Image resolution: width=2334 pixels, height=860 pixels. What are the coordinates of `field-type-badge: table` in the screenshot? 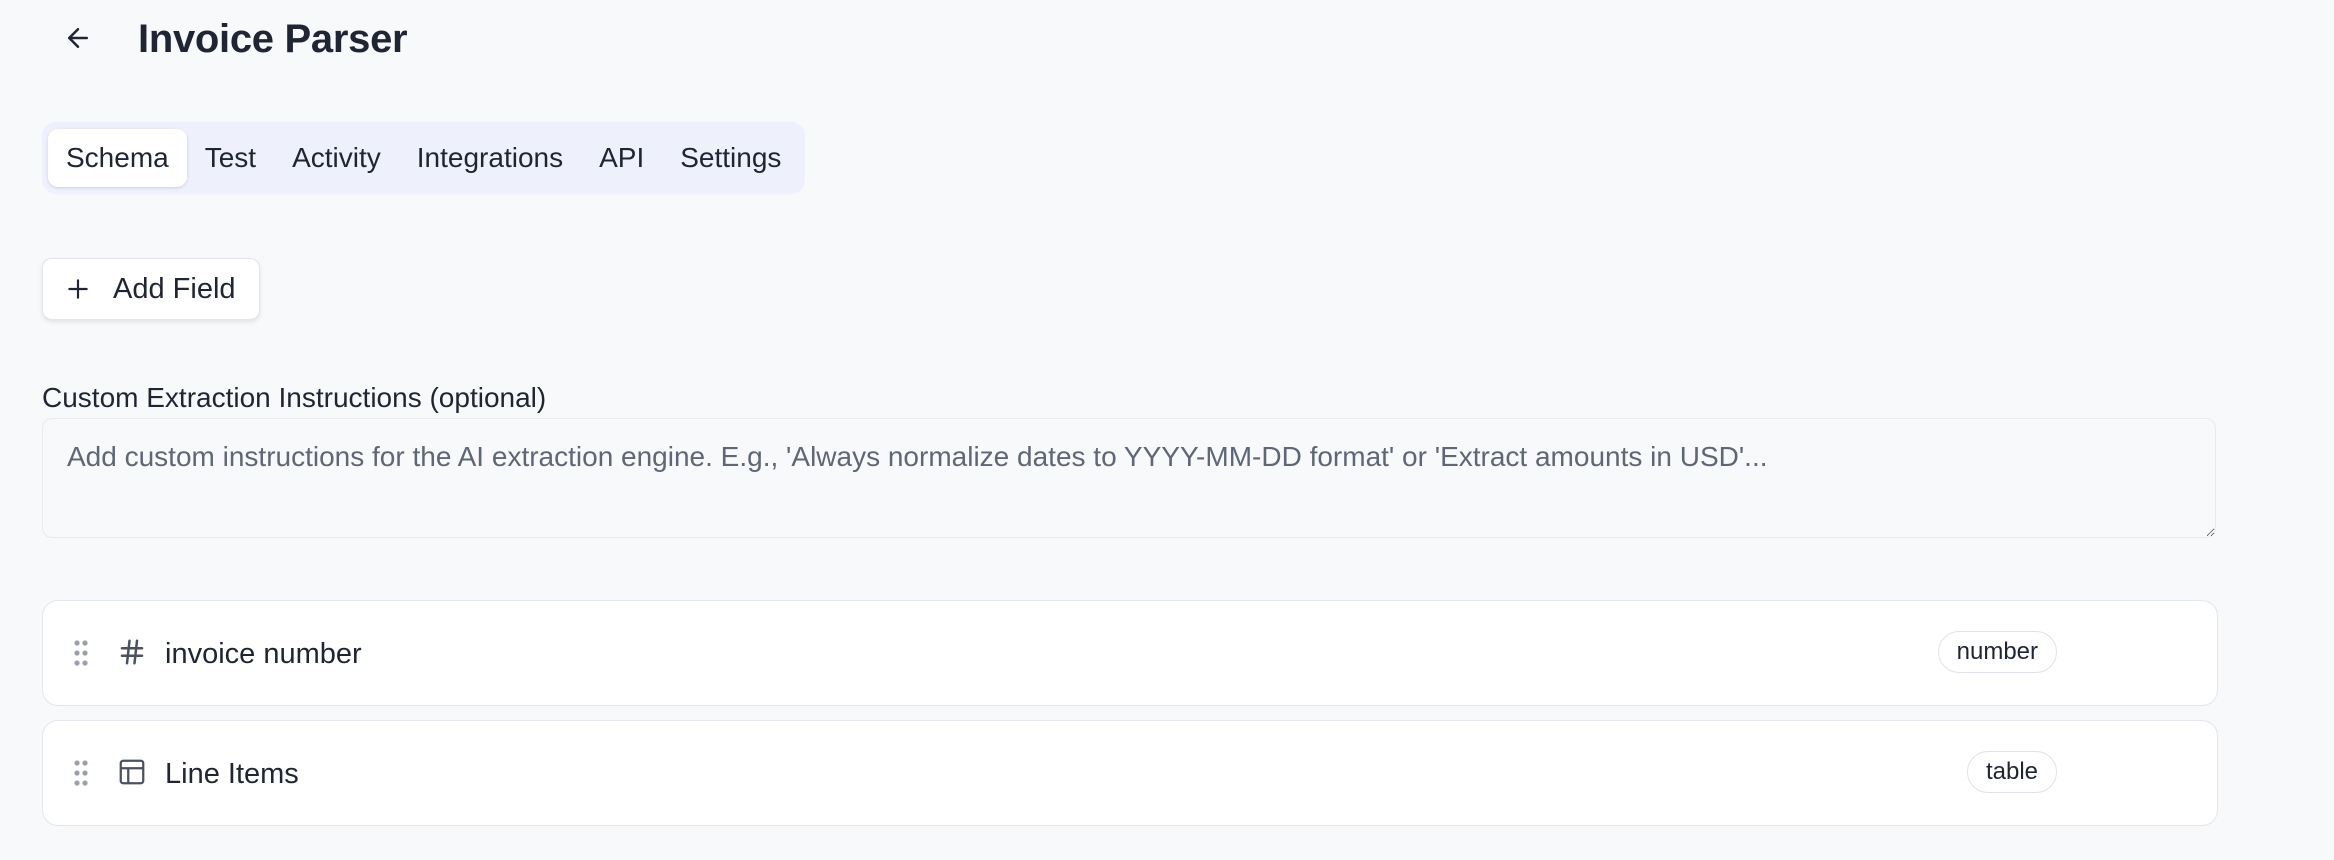 It's located at (2011, 772).